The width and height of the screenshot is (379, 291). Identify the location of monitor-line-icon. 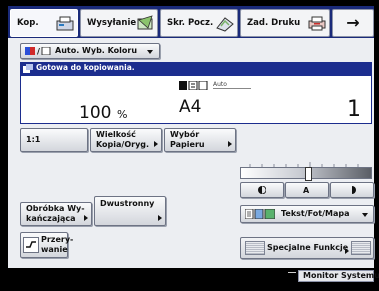
(292, 272).